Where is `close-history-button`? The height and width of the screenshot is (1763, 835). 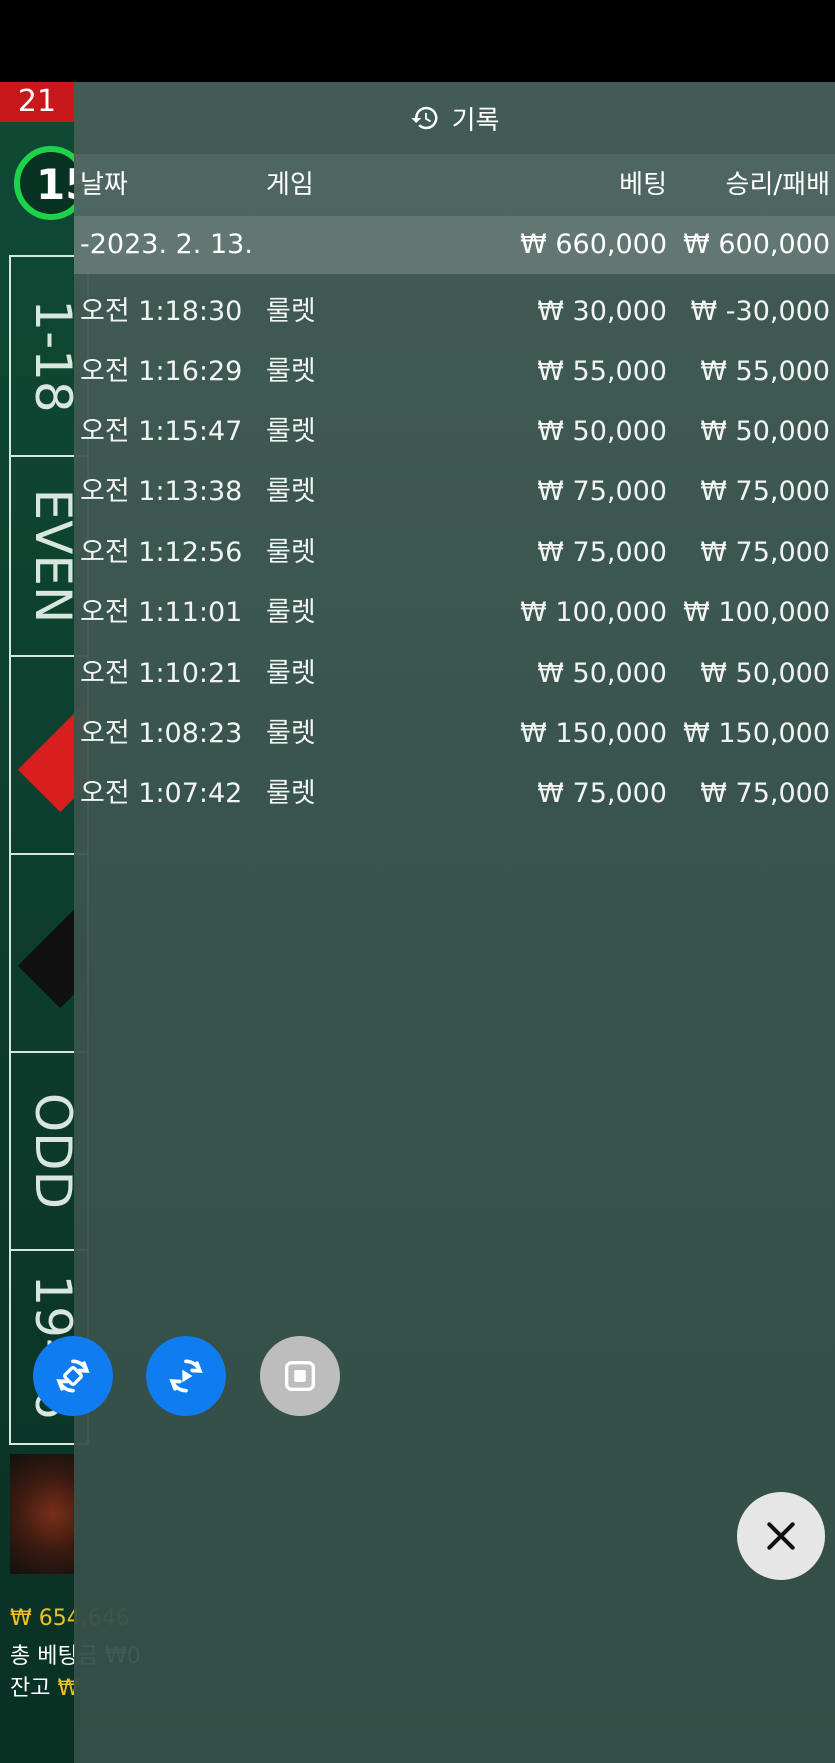
close-history-button is located at coordinates (781, 1536).